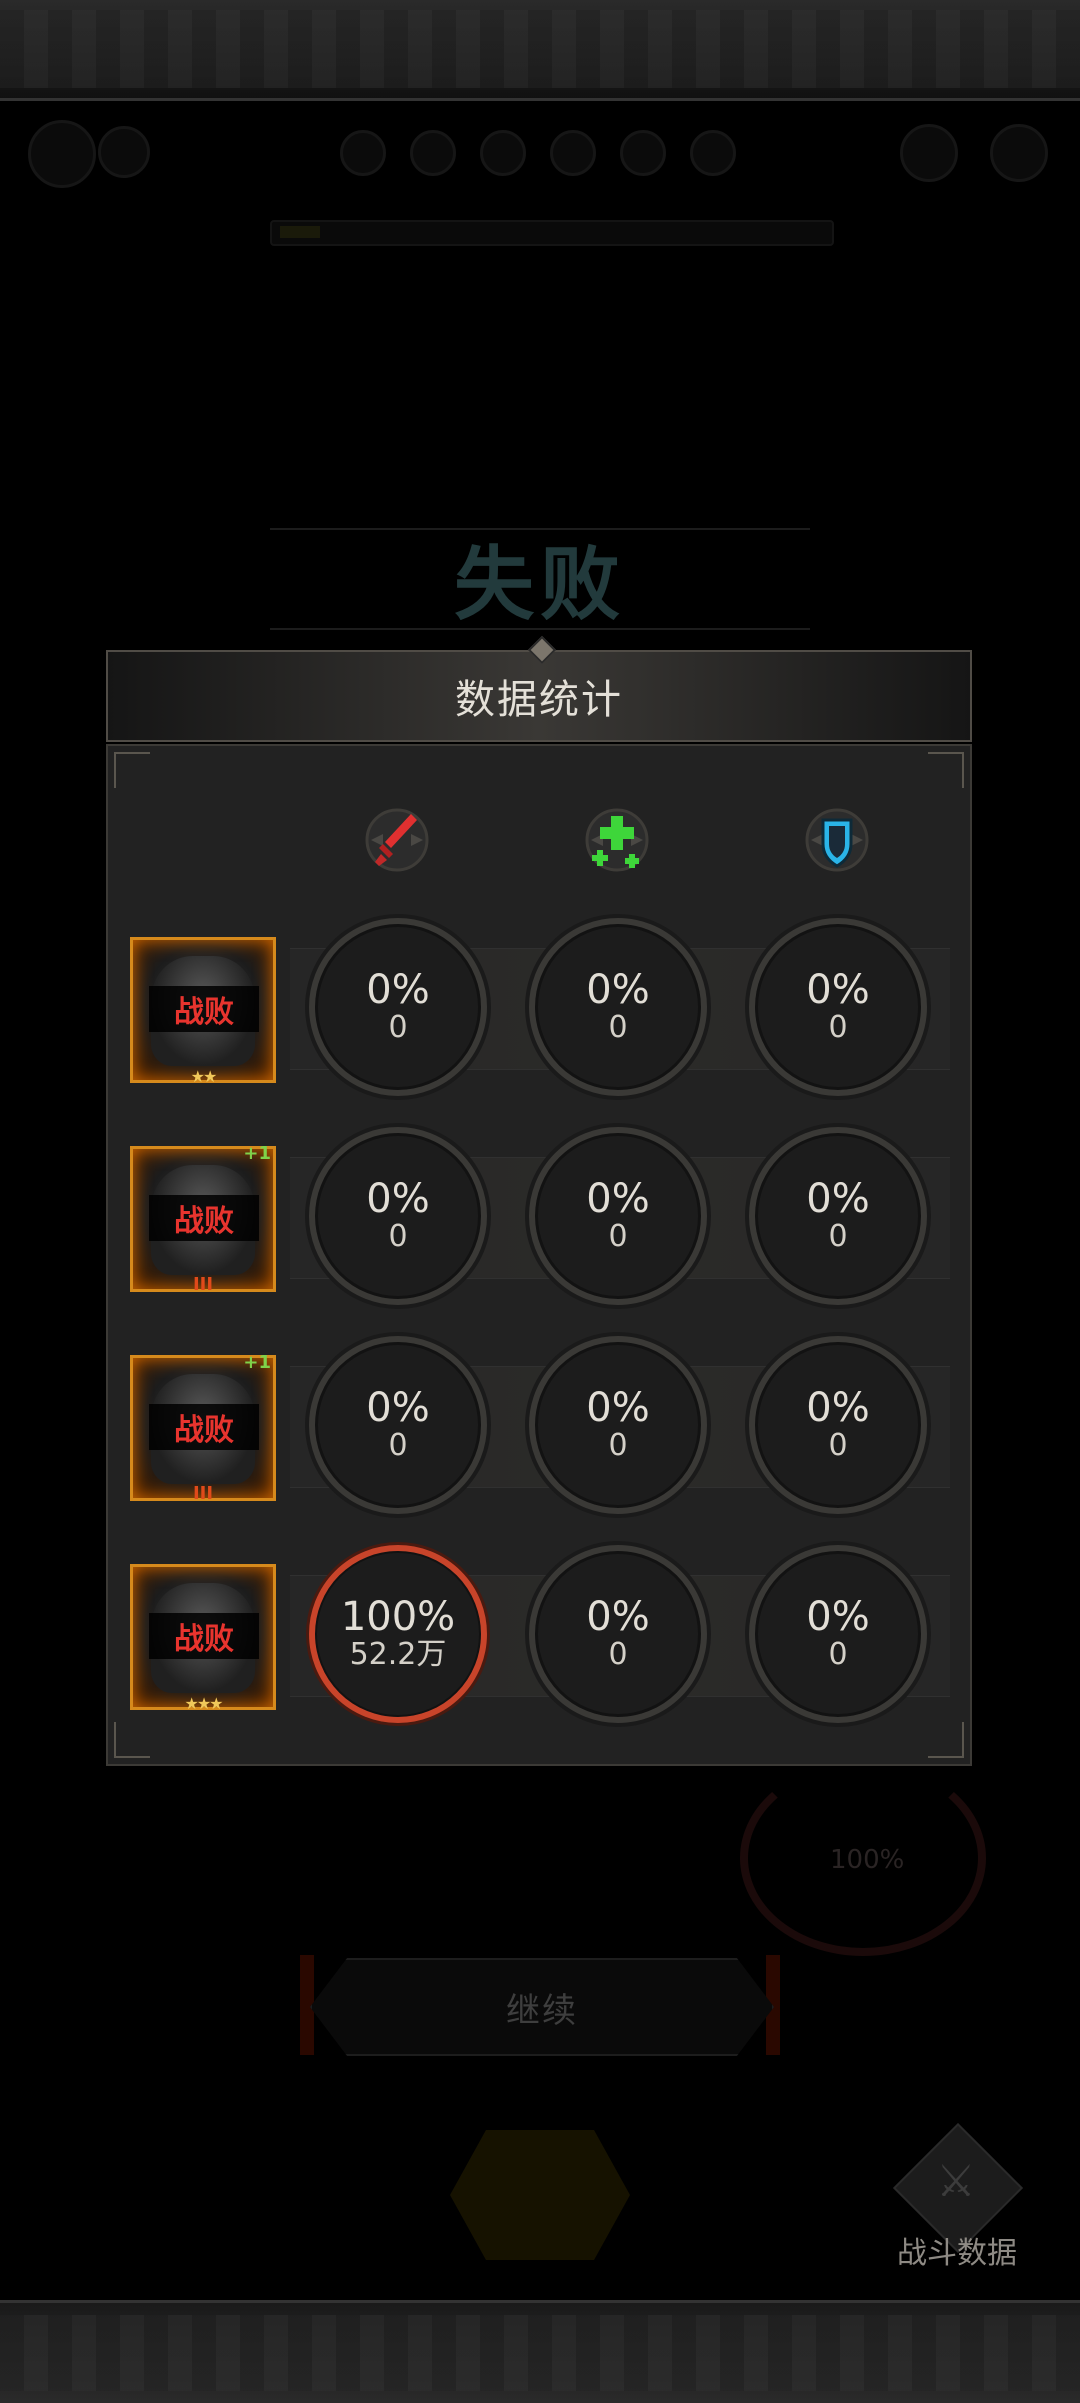 The width and height of the screenshot is (1080, 2403). What do you see at coordinates (552, 233) in the screenshot?
I see `dimmed-progress-bar` at bounding box center [552, 233].